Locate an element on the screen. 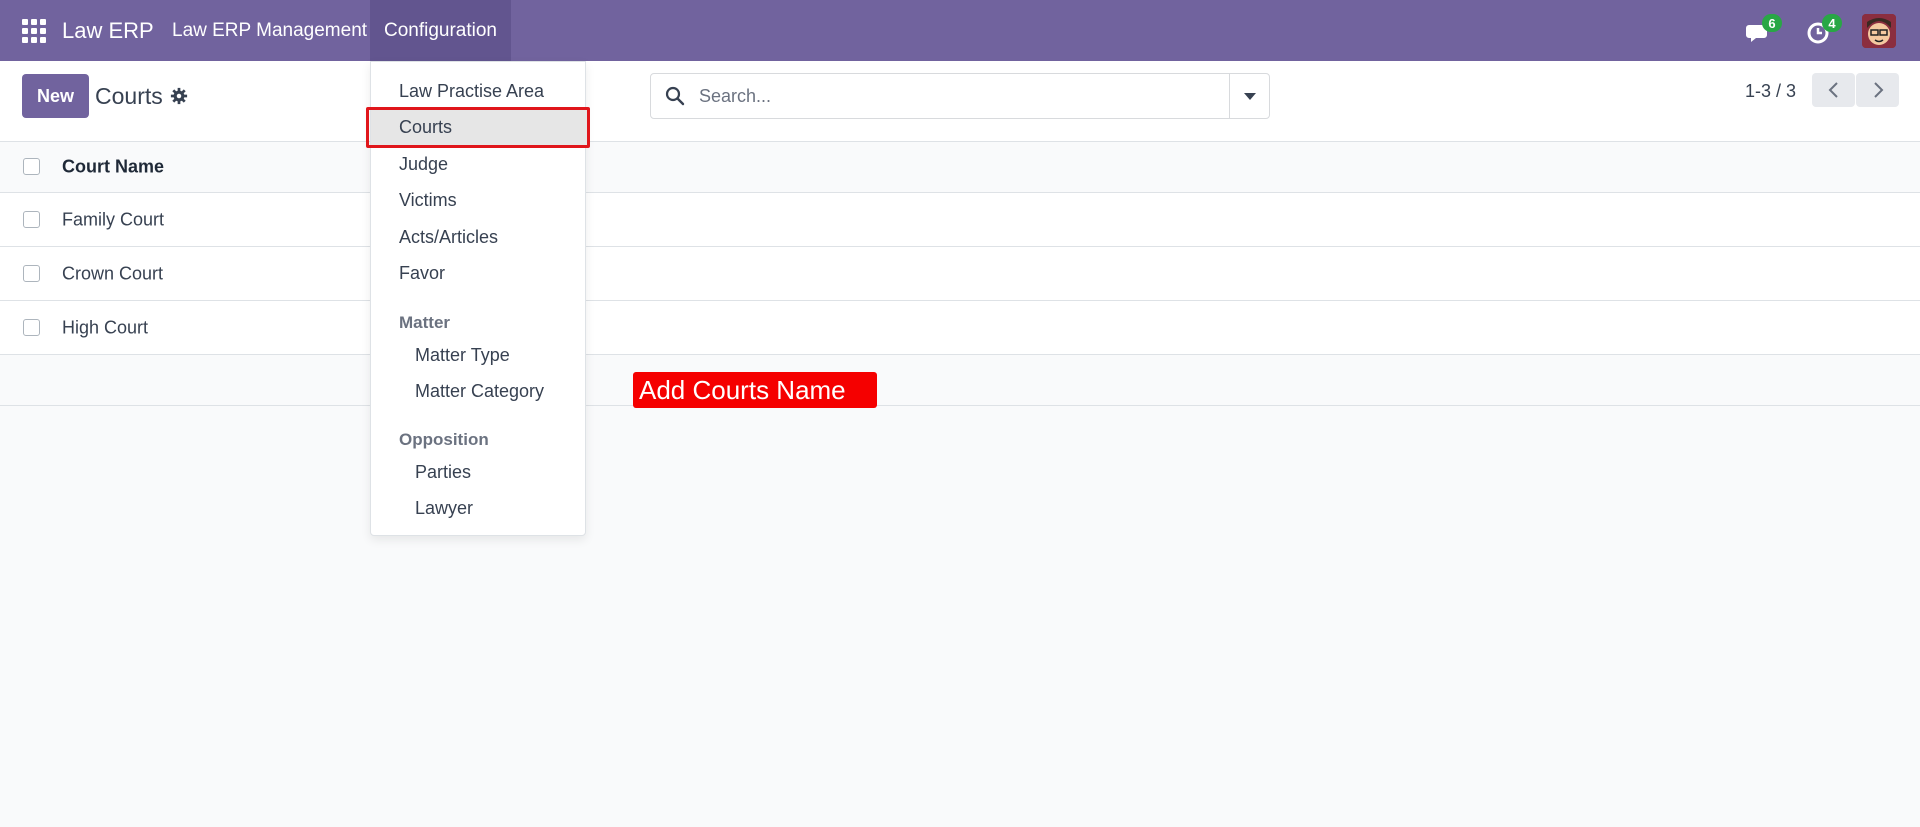 Image resolution: width=1920 pixels, height=827 pixels. chevron-left-icon is located at coordinates (1833, 90).